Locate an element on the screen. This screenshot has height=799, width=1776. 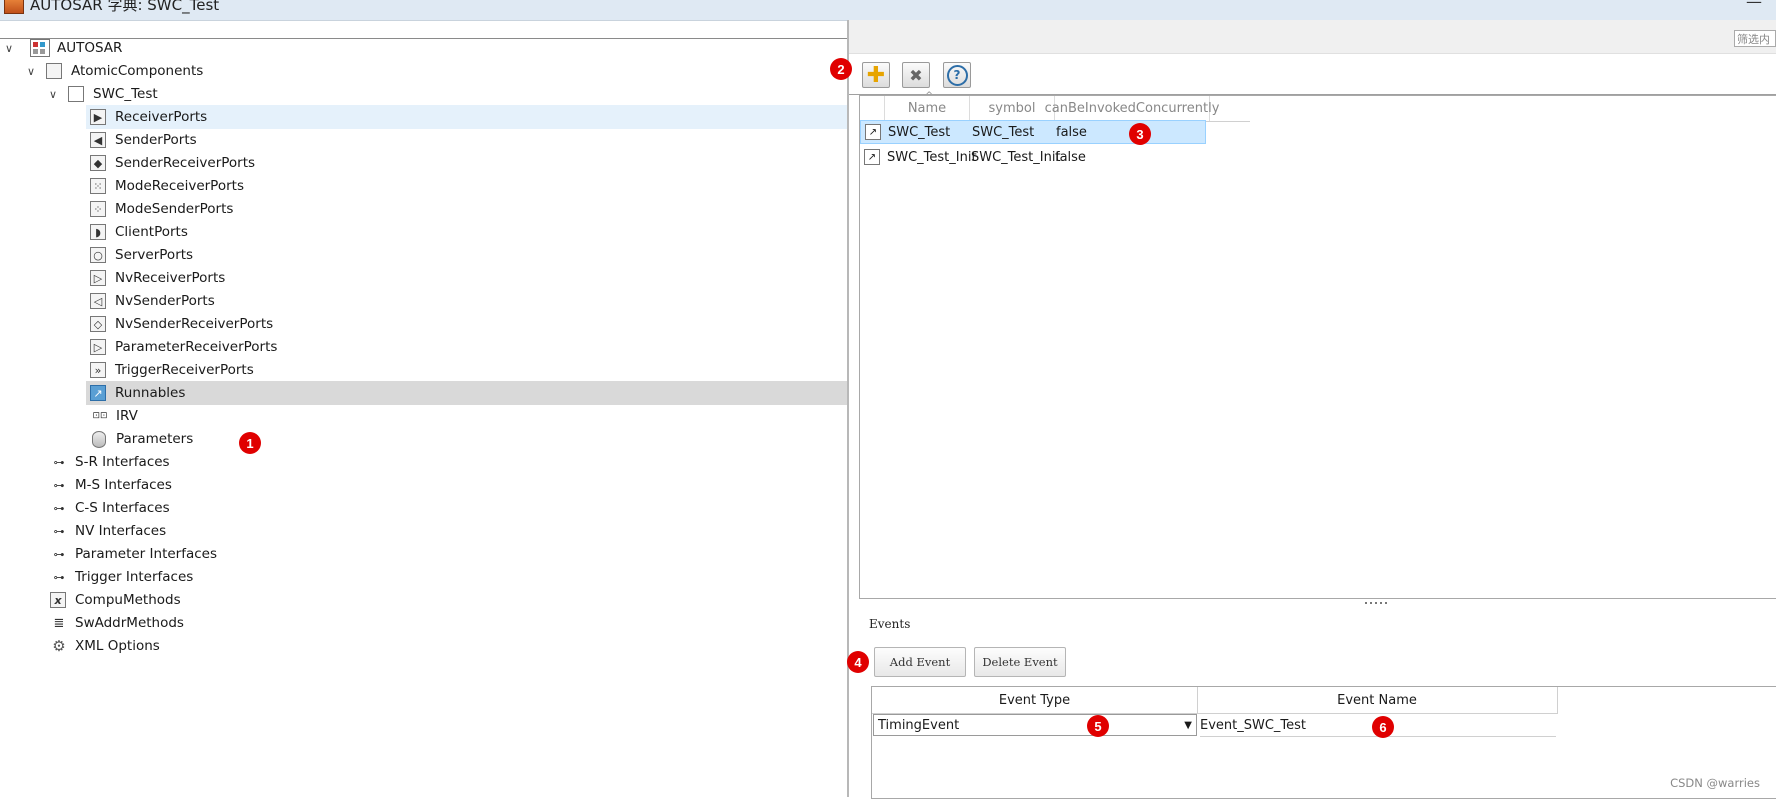
annotation-badge-1: 1 is located at coordinates (250, 443).